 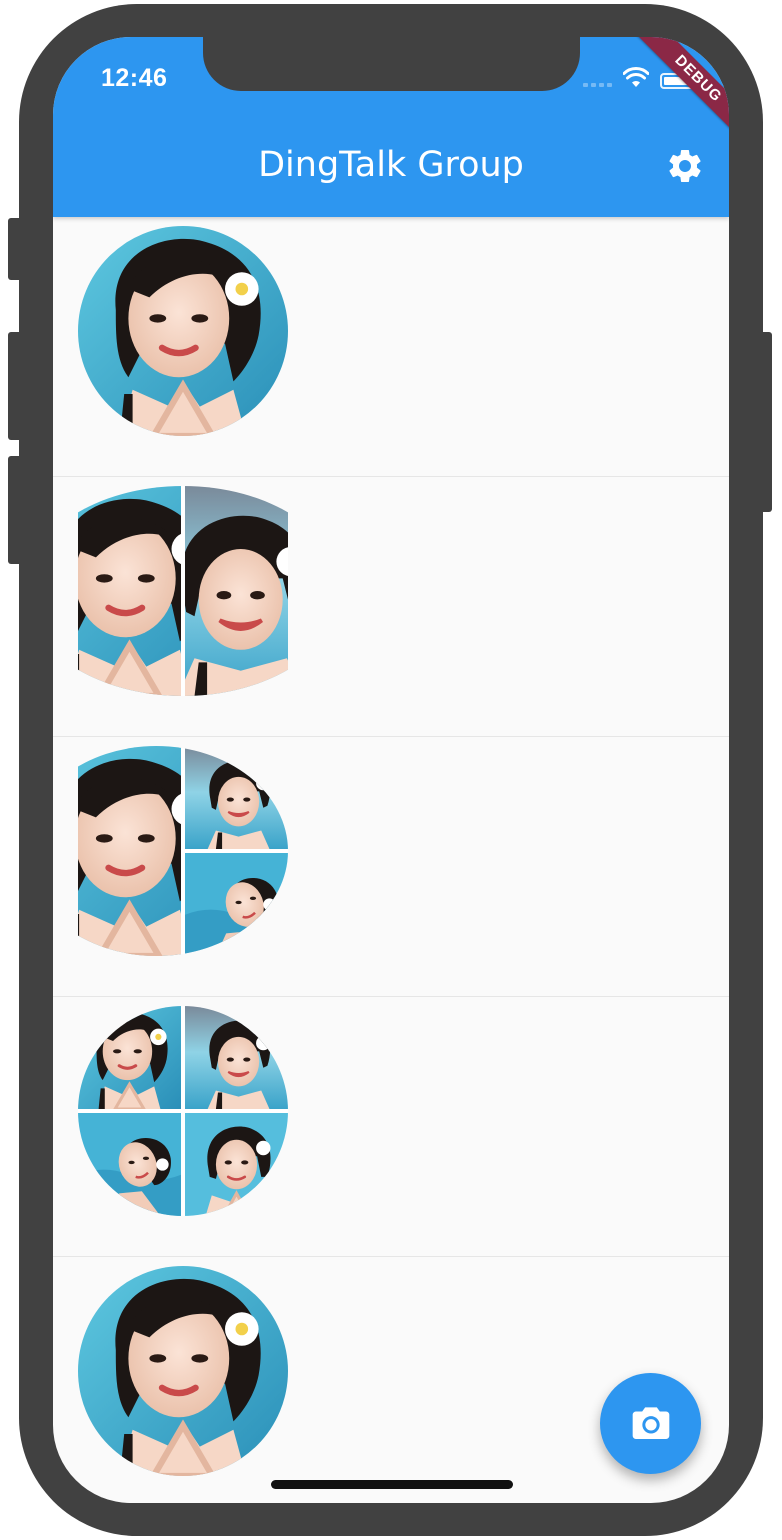 I want to click on group-avatar-4-photos, so click(x=183, y=1111).